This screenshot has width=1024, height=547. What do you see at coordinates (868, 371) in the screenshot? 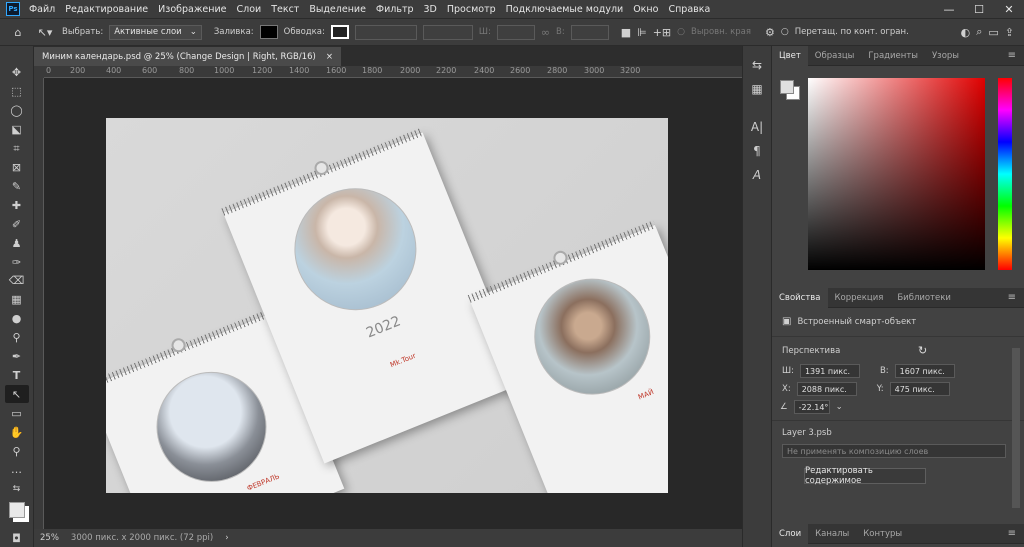
I see `size-row: Ш: 1391 пикс. В: 1607 пикс.` at bounding box center [868, 371].